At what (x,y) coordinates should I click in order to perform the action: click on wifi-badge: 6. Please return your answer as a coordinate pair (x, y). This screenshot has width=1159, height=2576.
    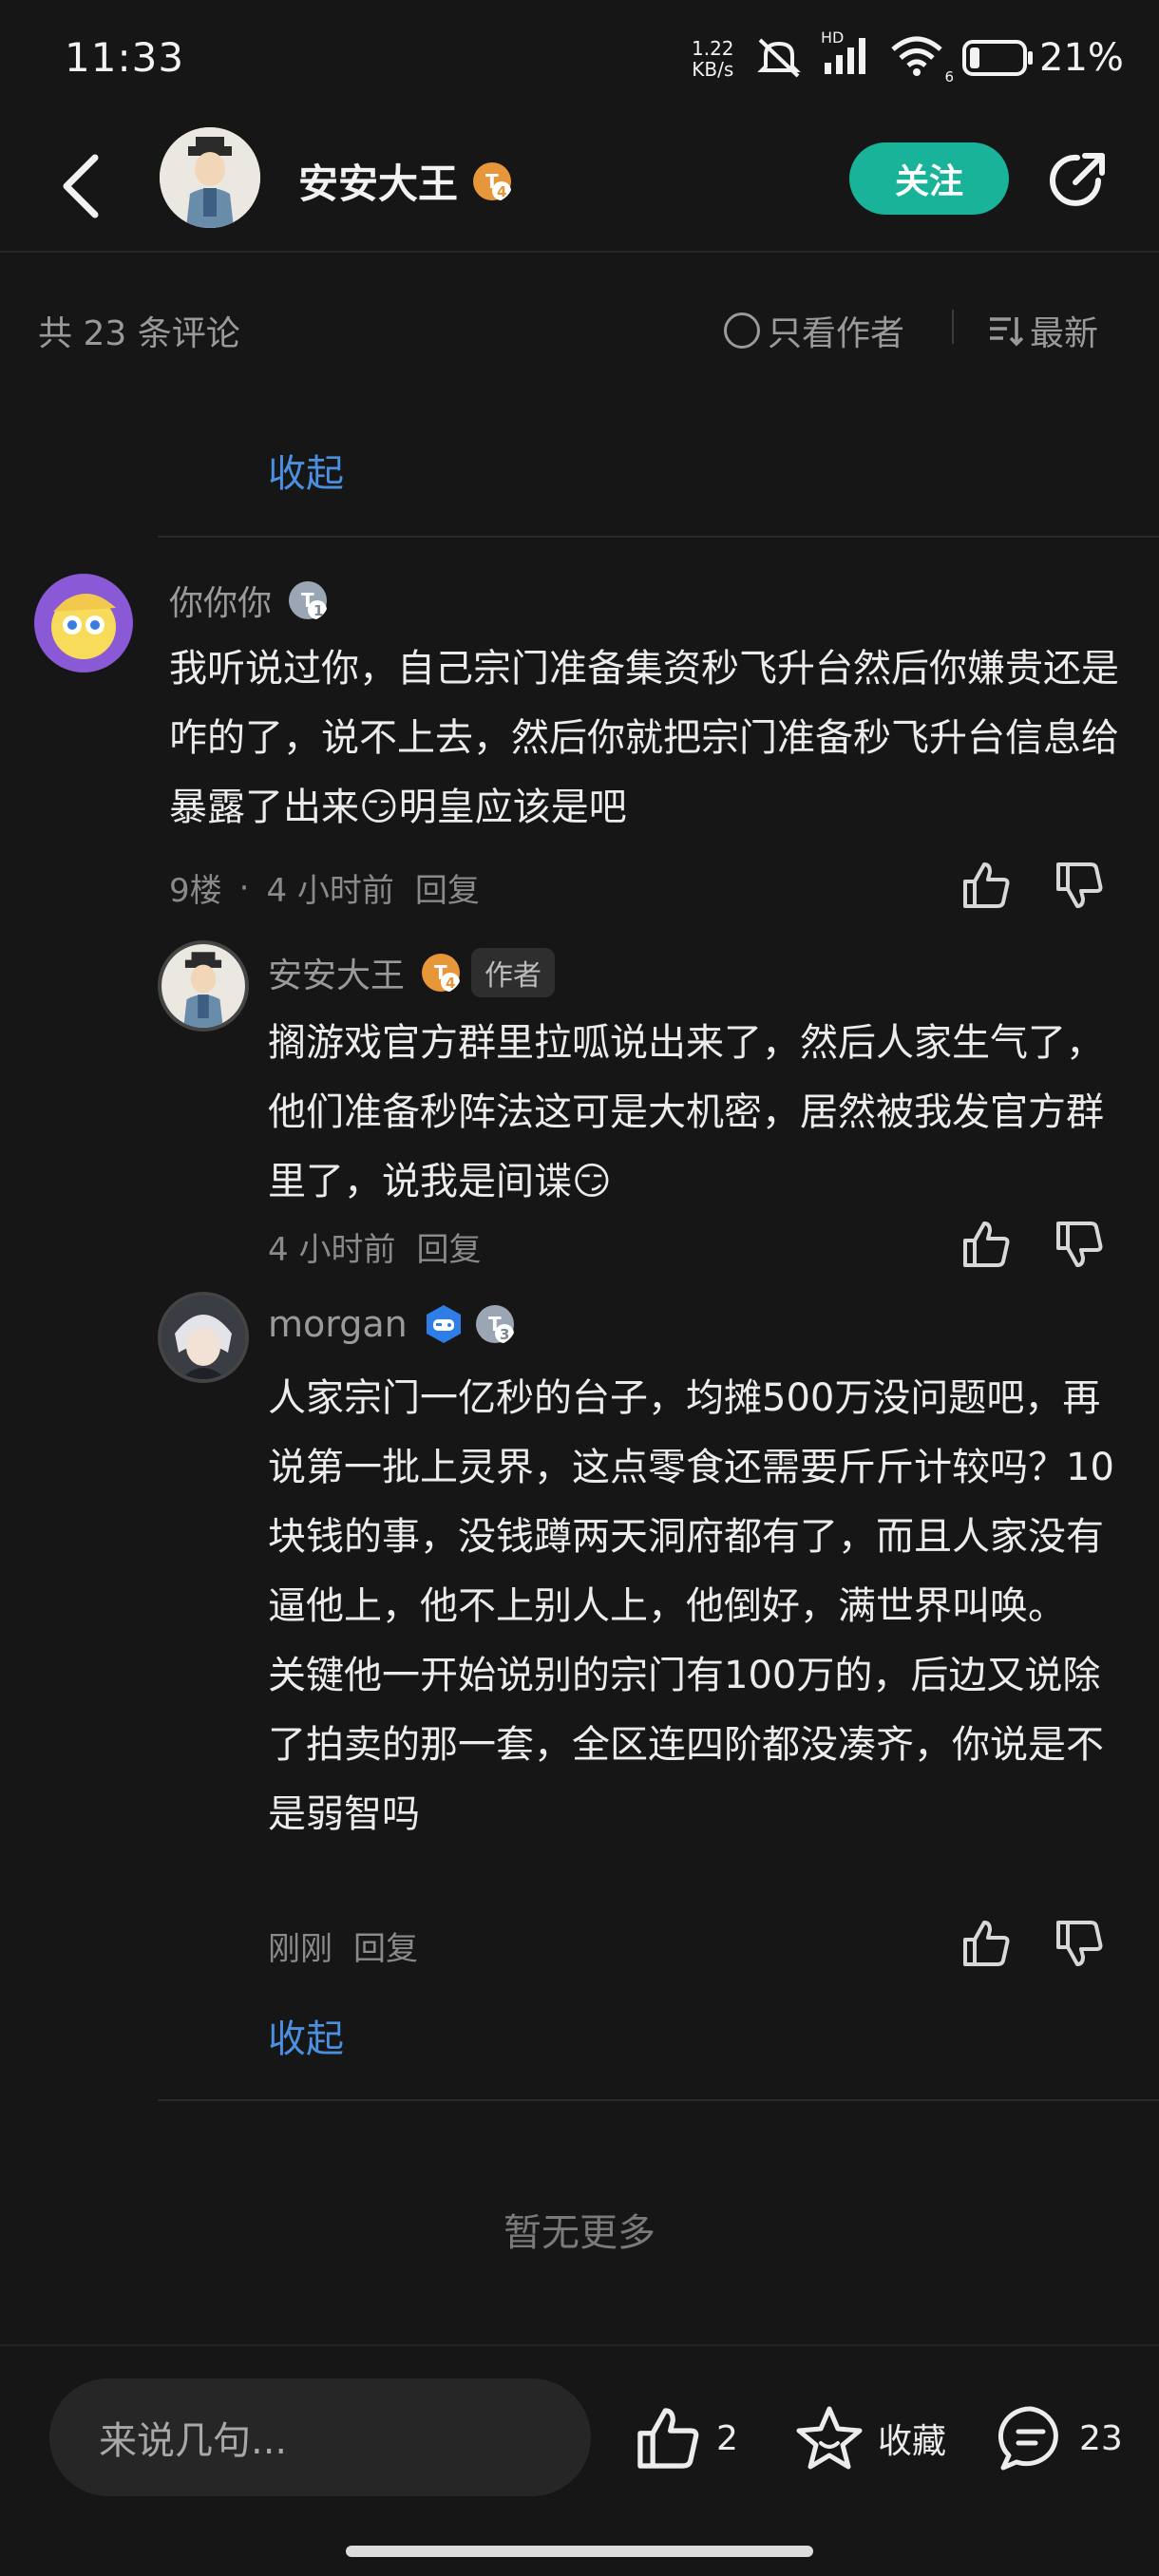
    Looking at the image, I should click on (949, 76).